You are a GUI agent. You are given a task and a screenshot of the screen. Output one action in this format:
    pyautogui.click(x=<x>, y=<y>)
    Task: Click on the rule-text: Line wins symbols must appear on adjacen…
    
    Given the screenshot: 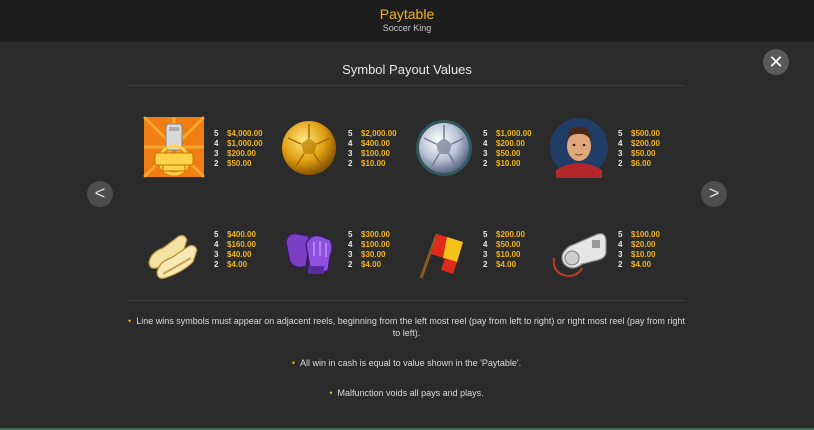 What is the action you would take?
    pyautogui.click(x=410, y=327)
    